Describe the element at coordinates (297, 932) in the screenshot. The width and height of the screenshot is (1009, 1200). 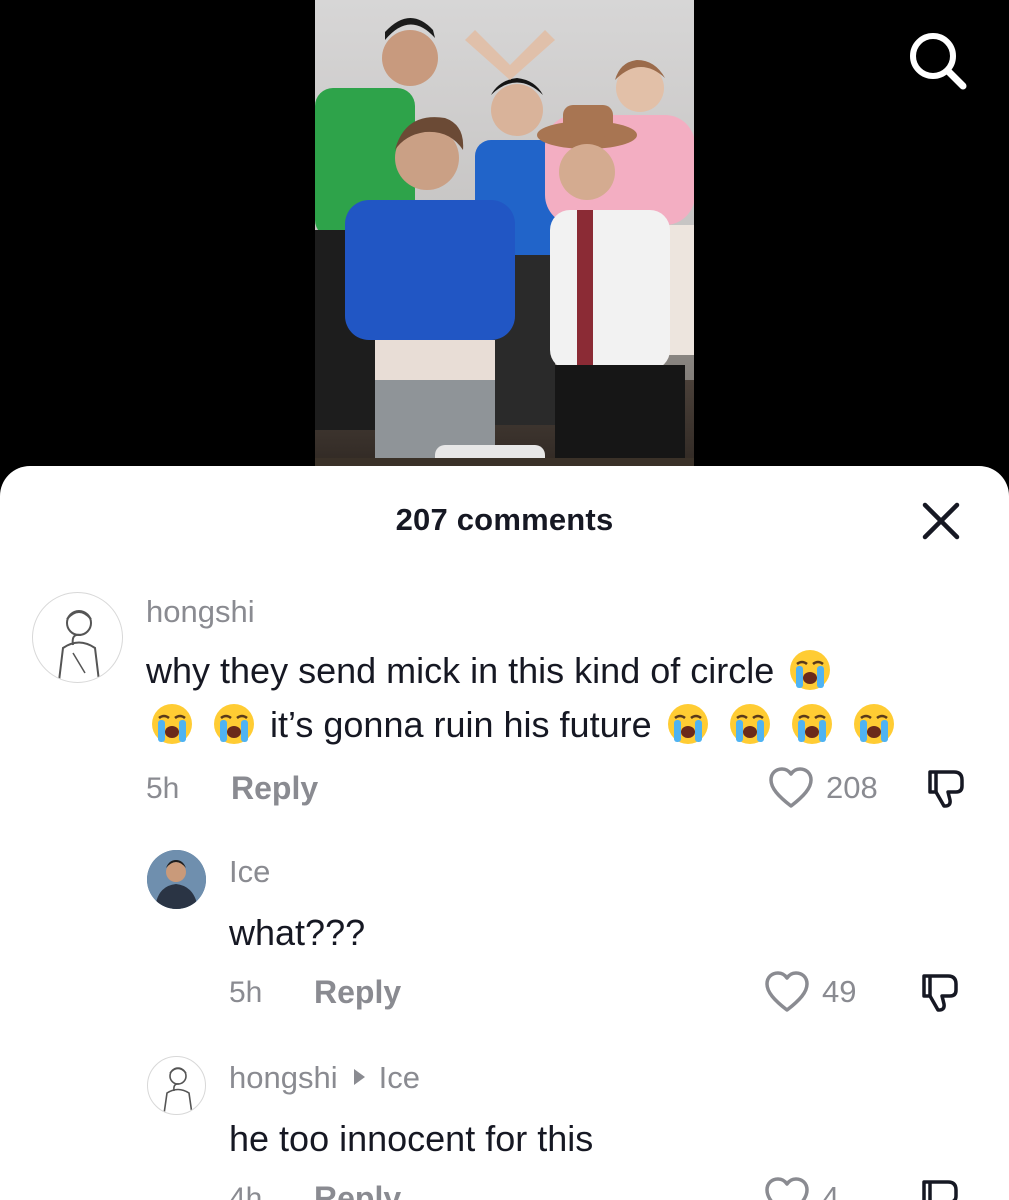
I see `comment-text: what???` at that location.